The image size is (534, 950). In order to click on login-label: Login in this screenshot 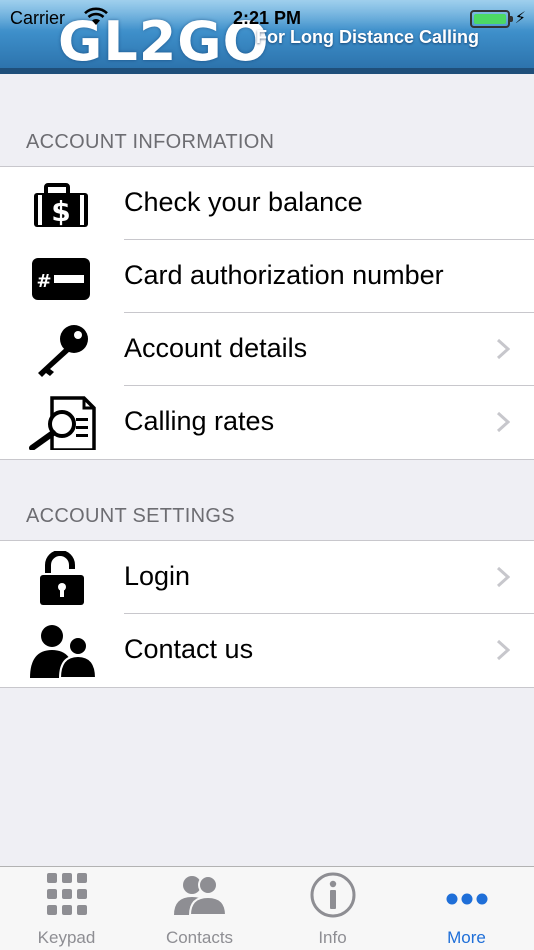, I will do `click(157, 576)`.